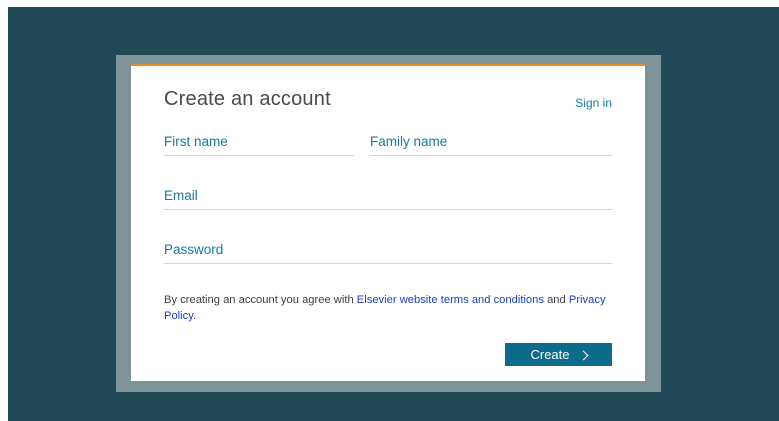 The width and height of the screenshot is (779, 421). I want to click on family-name-input, so click(491, 144).